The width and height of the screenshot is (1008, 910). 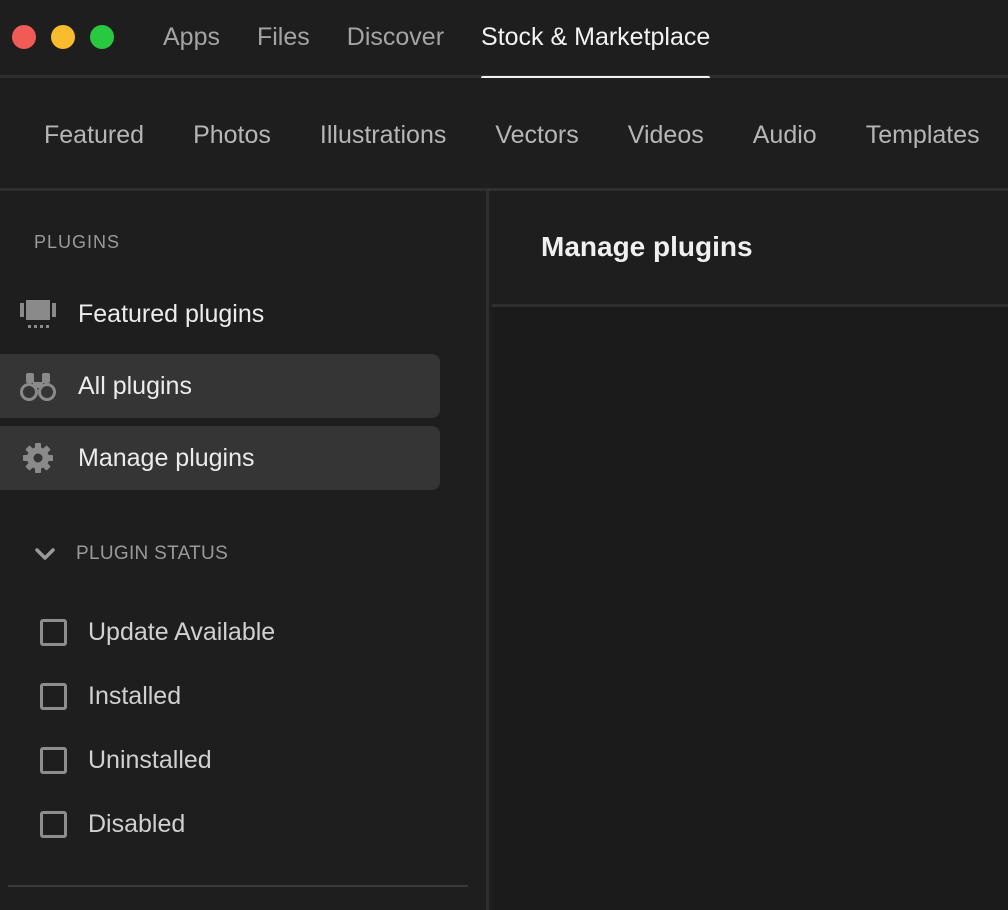 I want to click on sidebar-item-manage-plugins: Manage plugins, so click(x=220, y=458).